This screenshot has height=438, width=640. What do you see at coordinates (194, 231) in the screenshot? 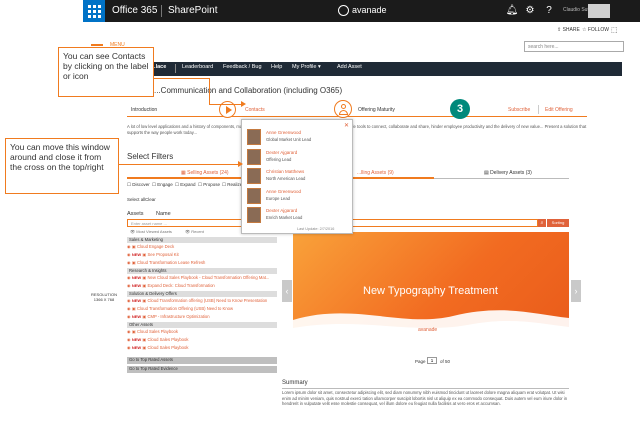
I see `recent-toggle: 👁︎ Recent` at bounding box center [194, 231].